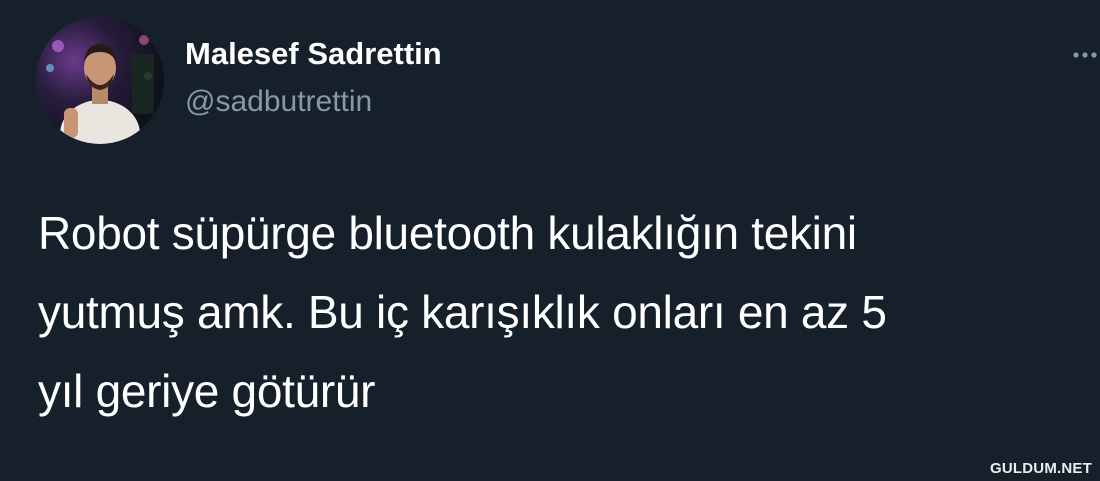 The image size is (1100, 481). What do you see at coordinates (1085, 55) in the screenshot?
I see `more-horizontal-icon` at bounding box center [1085, 55].